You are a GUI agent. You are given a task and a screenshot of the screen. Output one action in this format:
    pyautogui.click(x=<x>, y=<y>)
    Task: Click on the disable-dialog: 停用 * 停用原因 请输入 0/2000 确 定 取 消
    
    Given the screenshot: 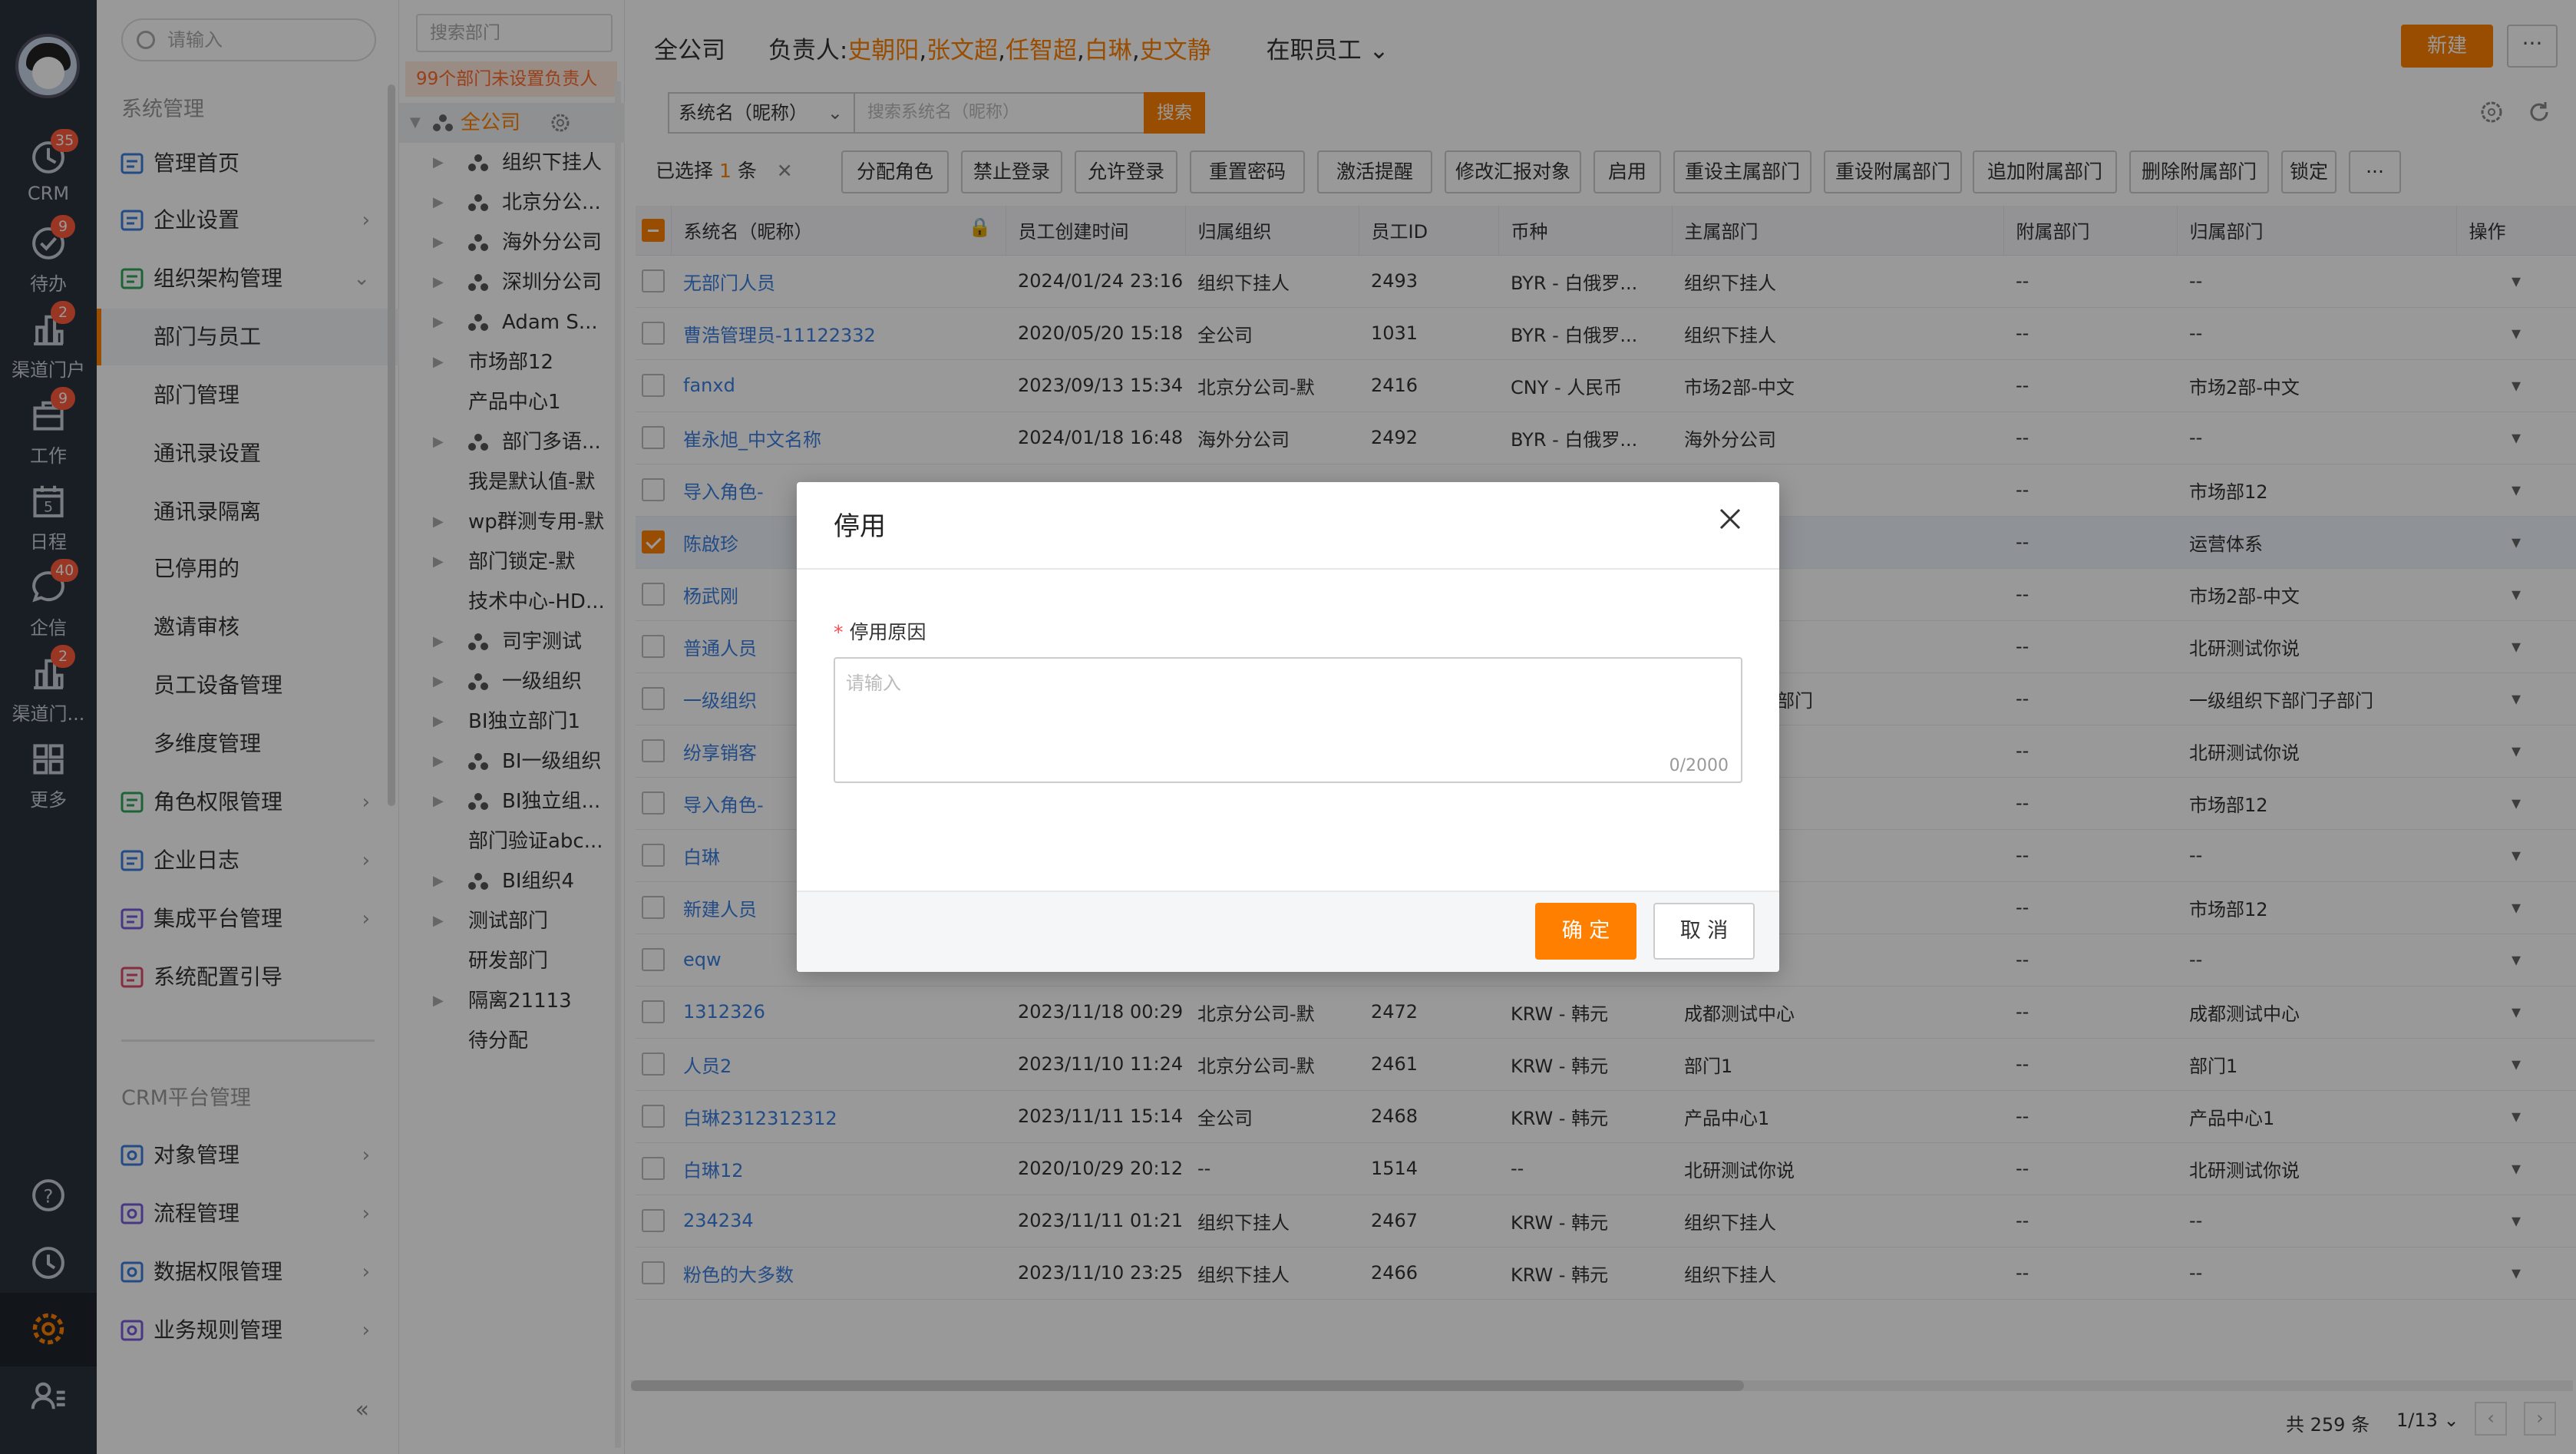 What is the action you would take?
    pyautogui.click(x=1288, y=727)
    